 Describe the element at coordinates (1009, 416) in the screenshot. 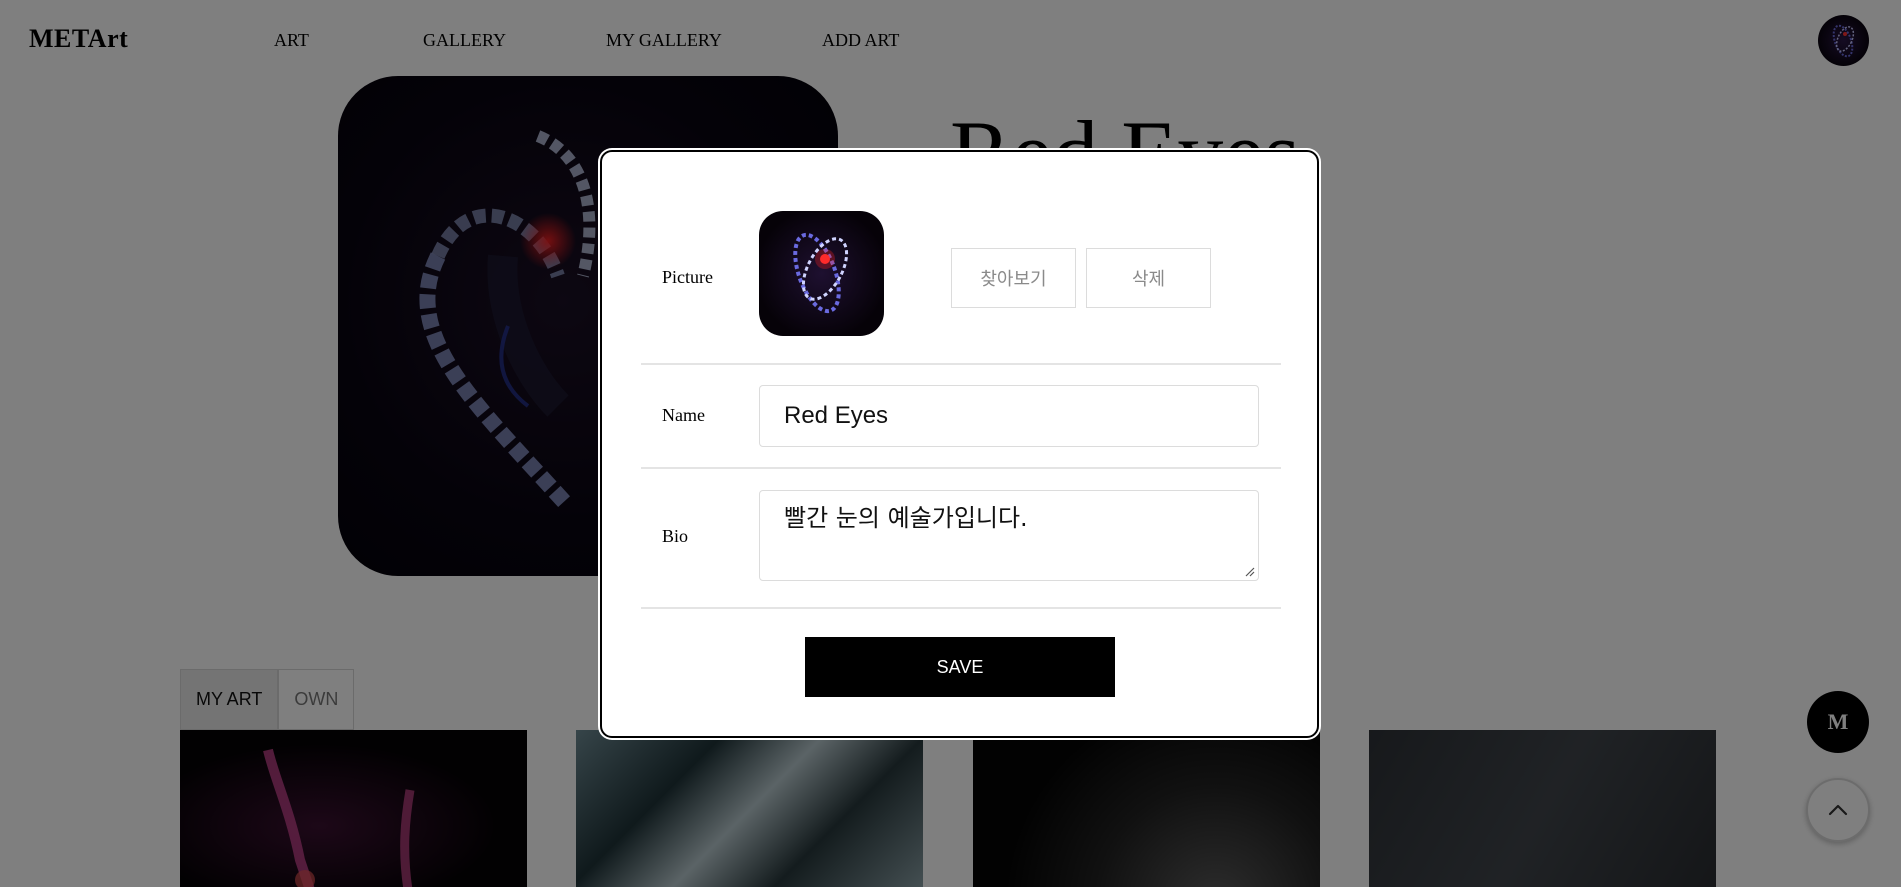

I see `name-input: Red Eyes` at that location.